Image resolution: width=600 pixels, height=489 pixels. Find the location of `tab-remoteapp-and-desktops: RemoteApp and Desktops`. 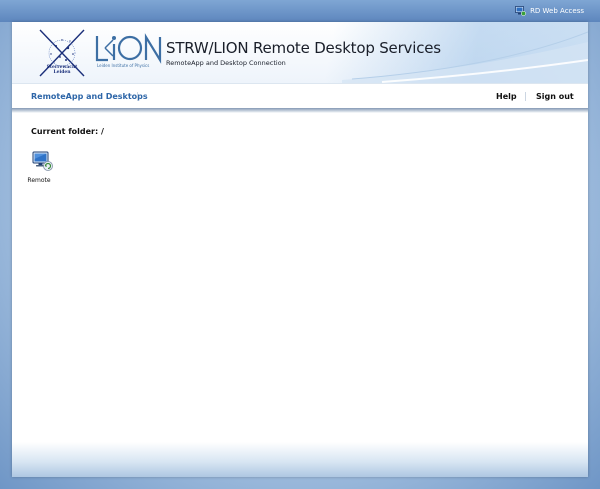

tab-remoteapp-and-desktops: RemoteApp and Desktops is located at coordinates (89, 96).